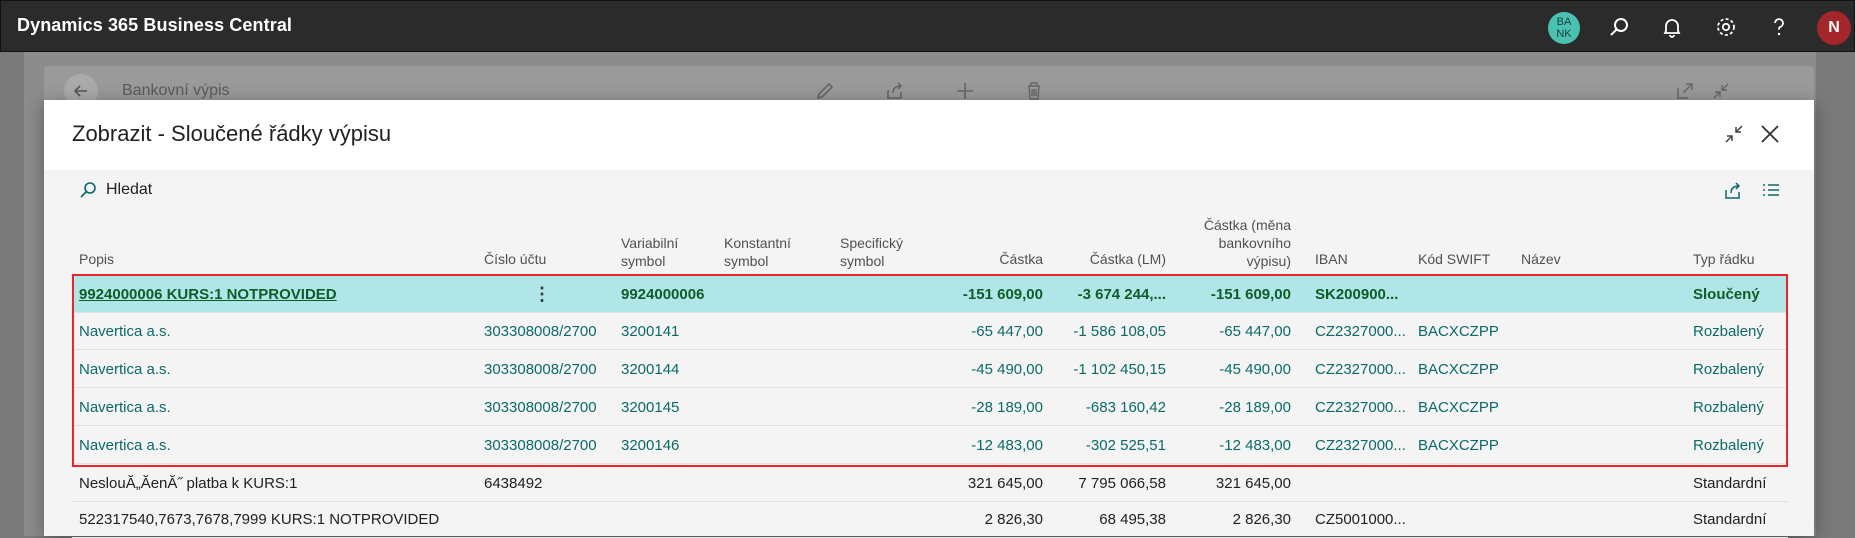  Describe the element at coordinates (1770, 134) in the screenshot. I see `close-icon` at that location.